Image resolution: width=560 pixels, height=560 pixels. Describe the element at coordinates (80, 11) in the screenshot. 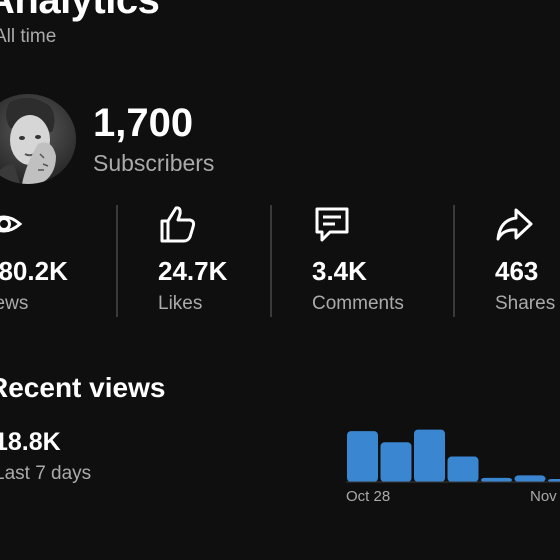

I see `page-title: Analytics` at that location.